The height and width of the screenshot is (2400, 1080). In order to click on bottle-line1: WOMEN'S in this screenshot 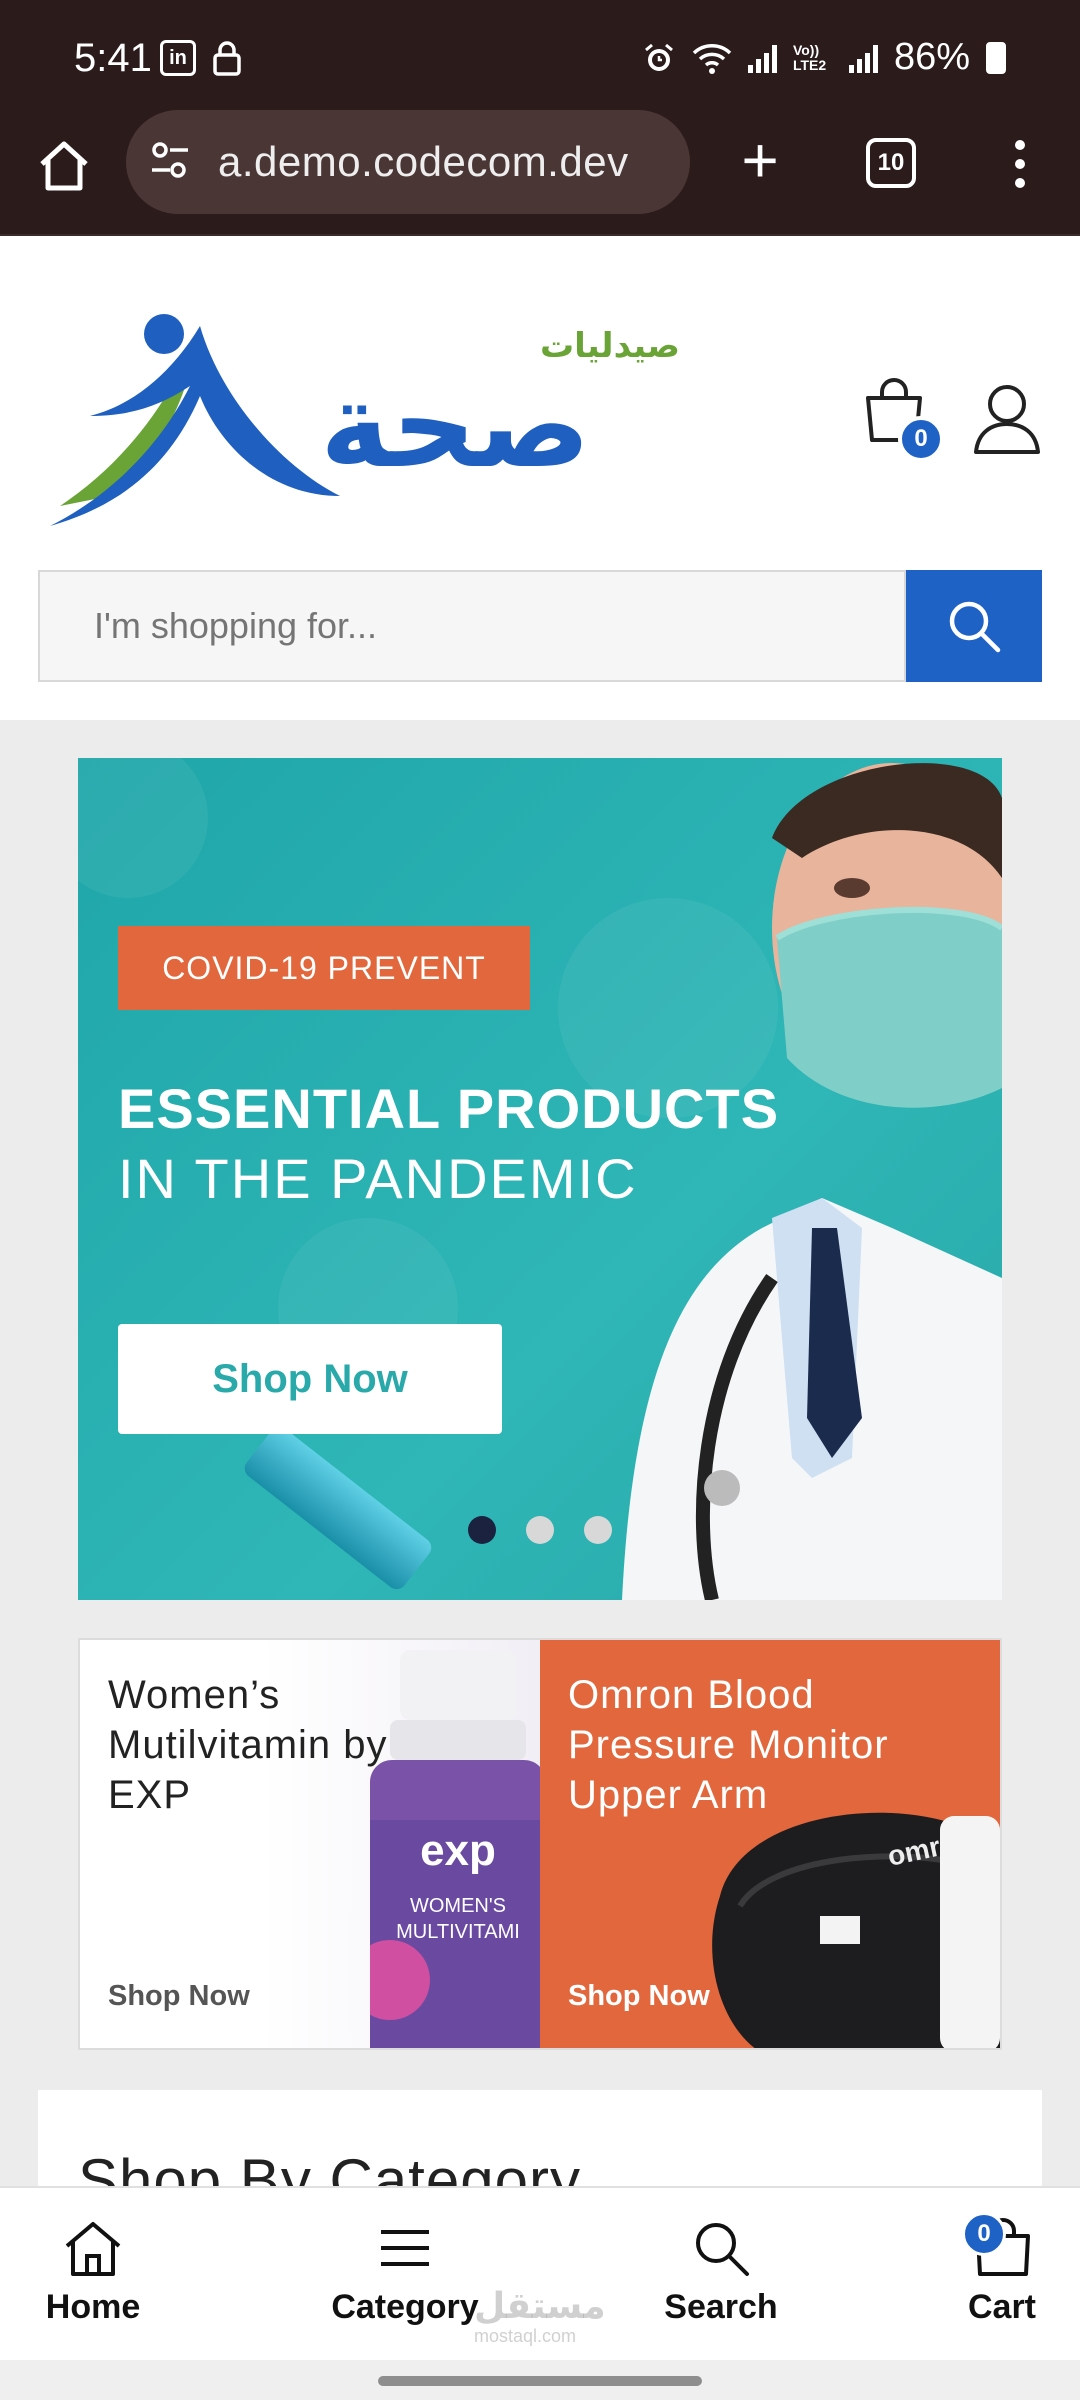, I will do `click(458, 1906)`.